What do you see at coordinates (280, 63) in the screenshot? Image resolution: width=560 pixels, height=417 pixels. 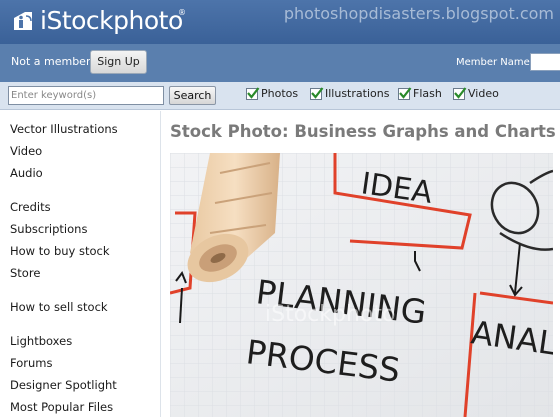 I see `member-bar: Not a member? Sign Up Member Name` at bounding box center [280, 63].